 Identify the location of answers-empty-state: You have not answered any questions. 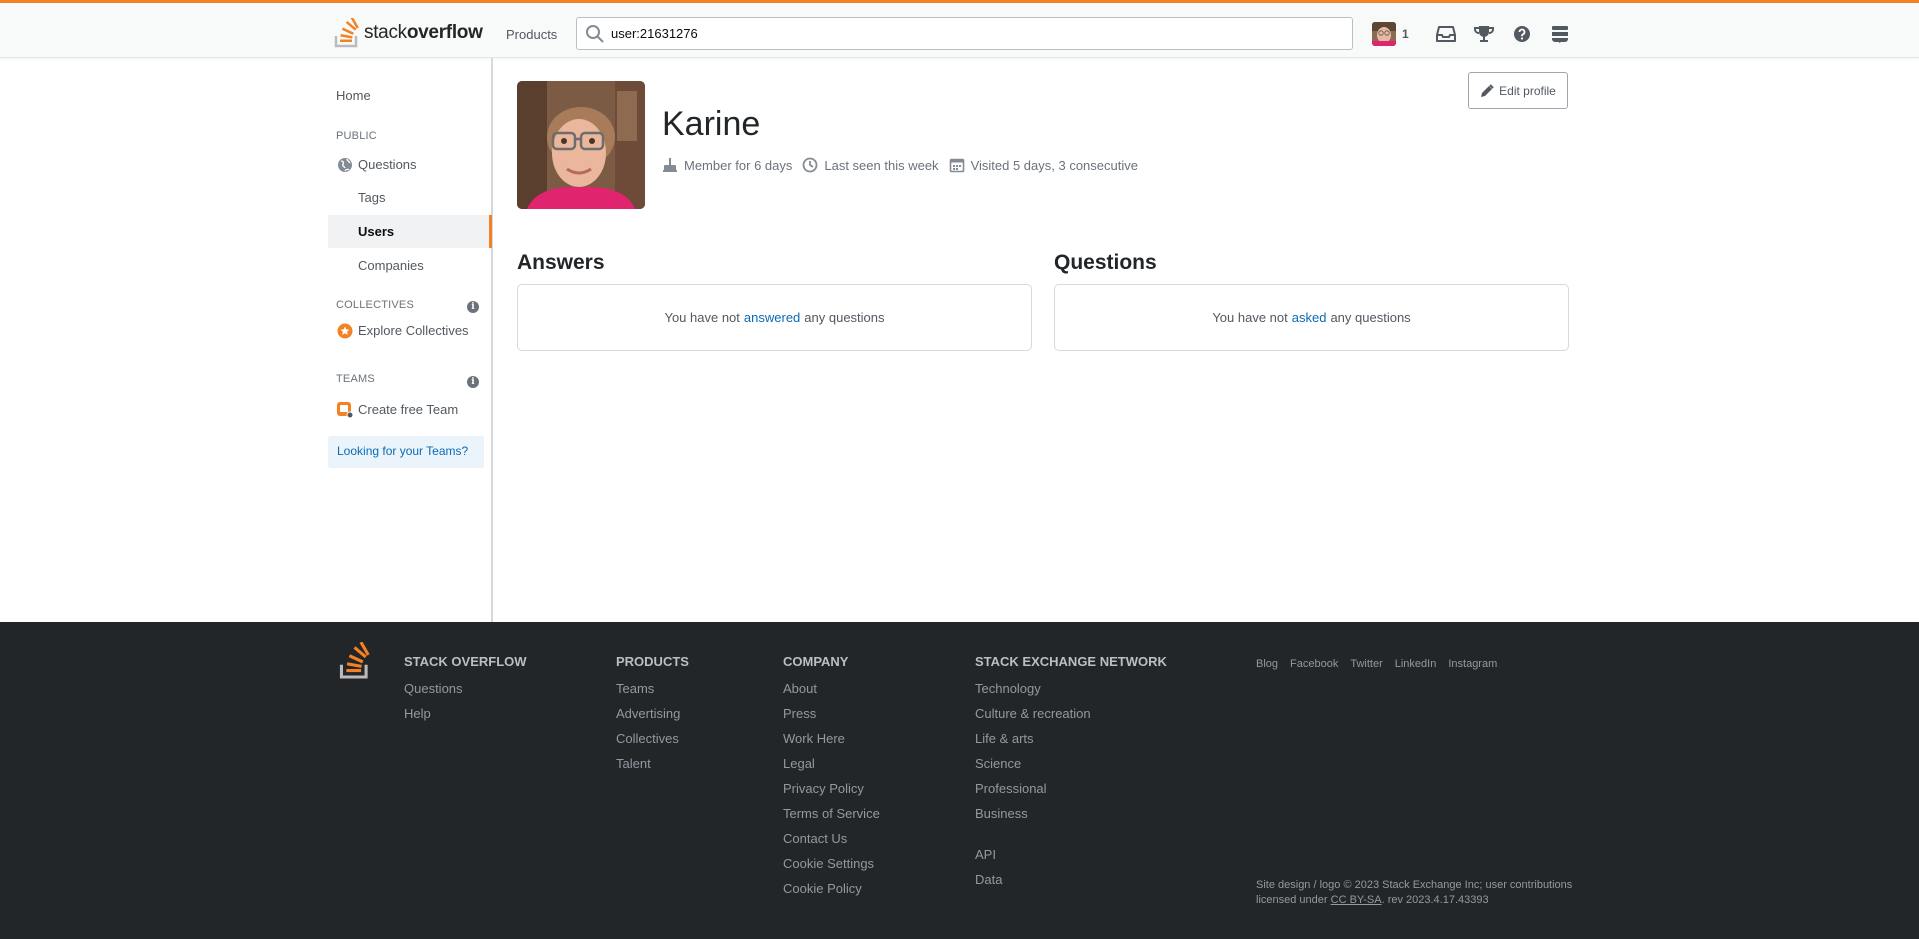
(774, 317).